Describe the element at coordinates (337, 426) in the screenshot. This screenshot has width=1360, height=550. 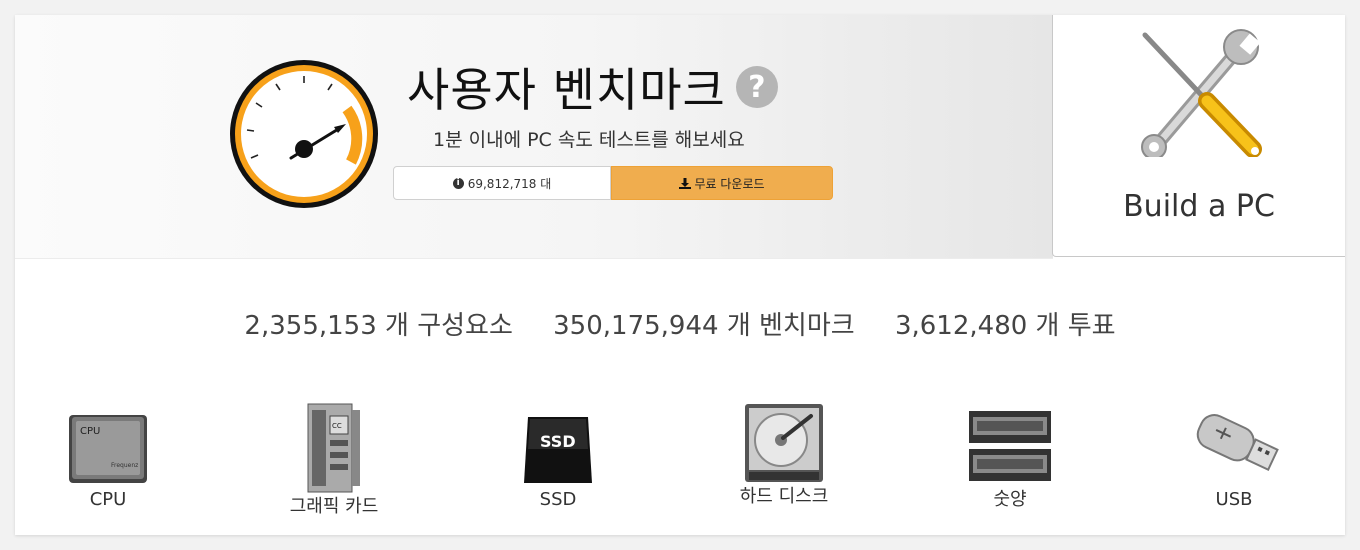
I see `svg-text: CC` at that location.